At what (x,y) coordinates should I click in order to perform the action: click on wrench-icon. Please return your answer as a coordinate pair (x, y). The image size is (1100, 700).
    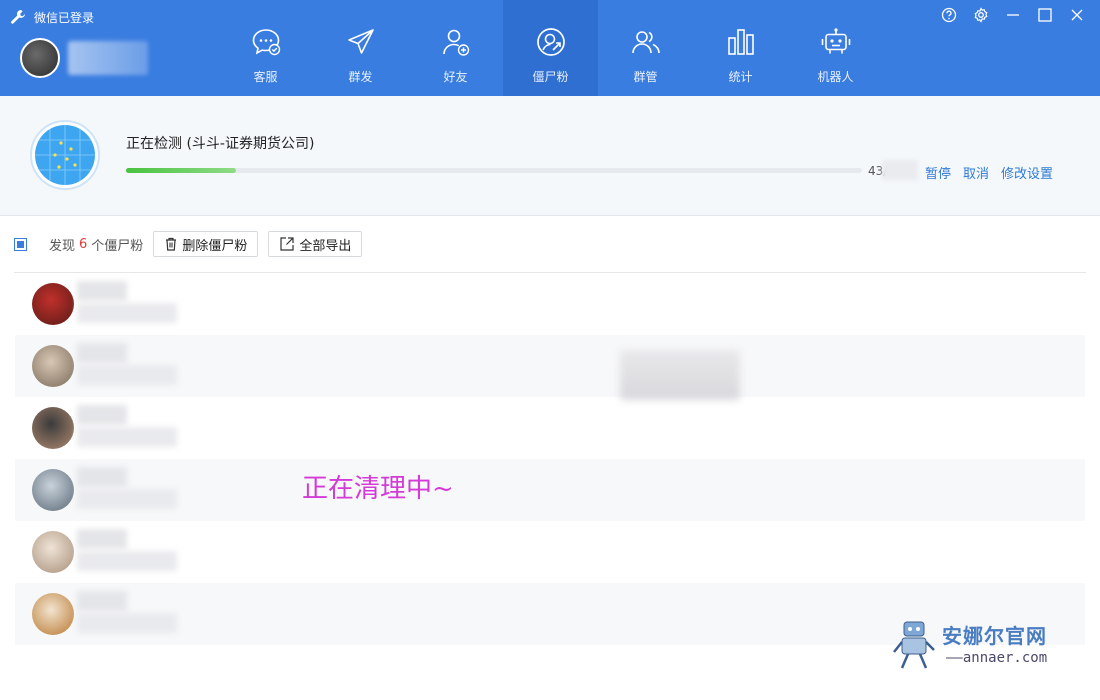
    Looking at the image, I should click on (18, 17).